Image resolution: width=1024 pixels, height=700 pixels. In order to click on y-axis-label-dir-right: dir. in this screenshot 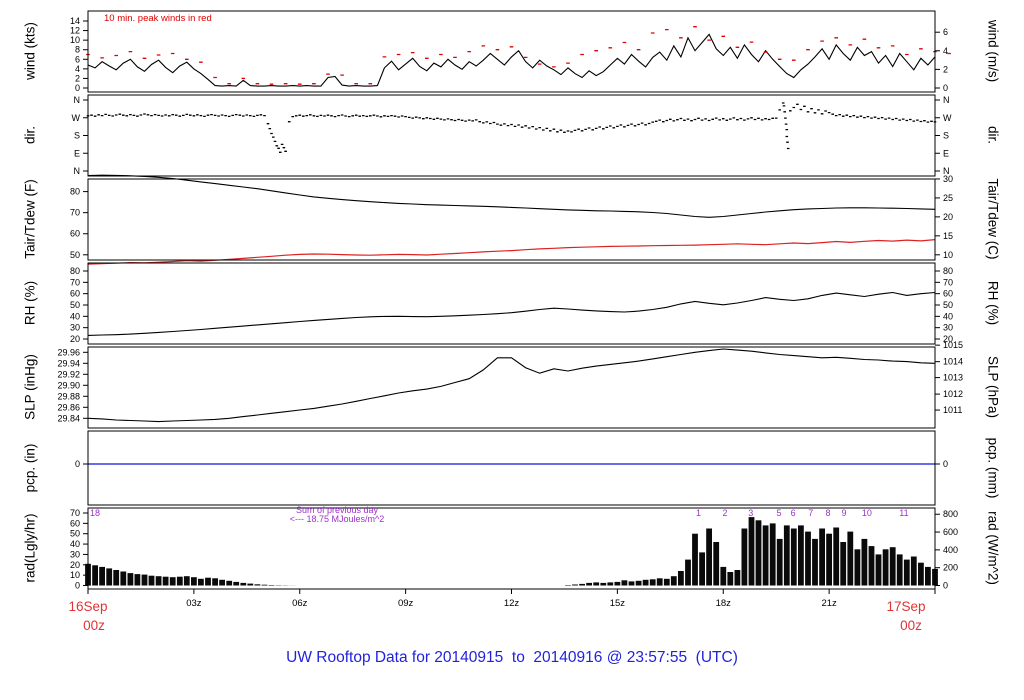, I will do `click(993, 135)`.